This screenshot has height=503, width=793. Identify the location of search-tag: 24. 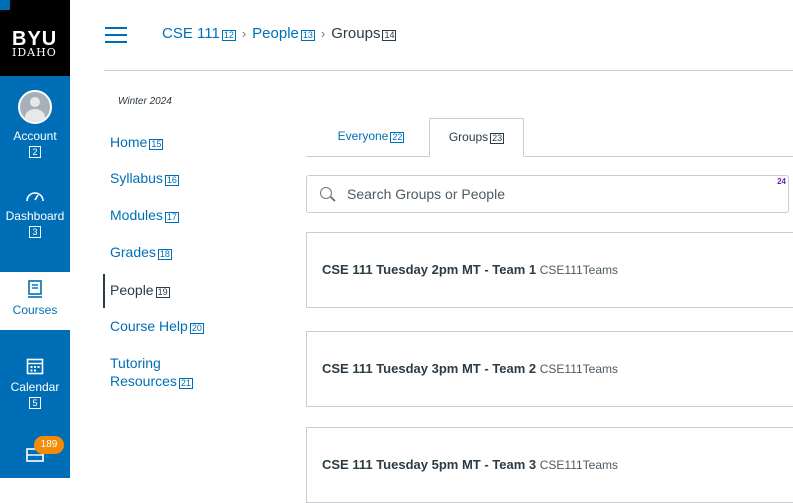
(781, 181).